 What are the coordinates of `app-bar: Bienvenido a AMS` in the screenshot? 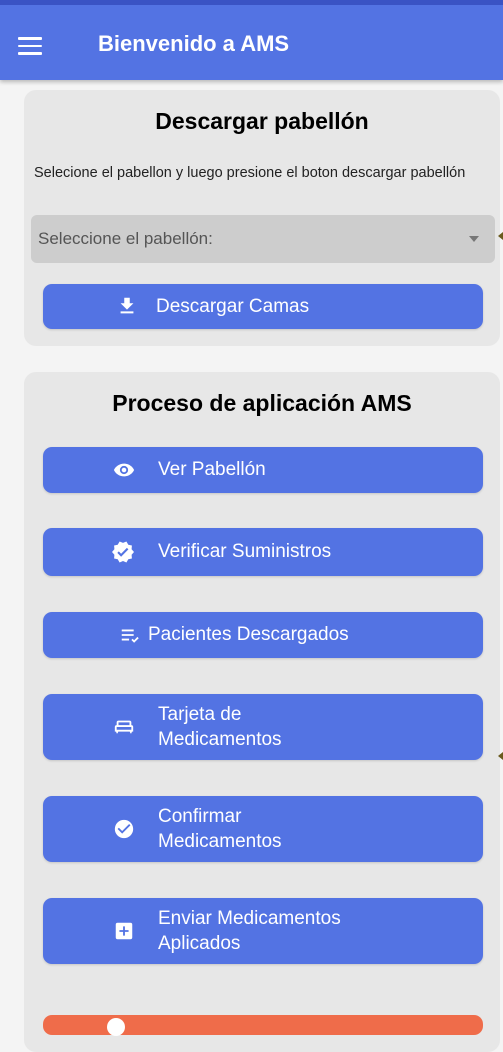 It's located at (251, 40).